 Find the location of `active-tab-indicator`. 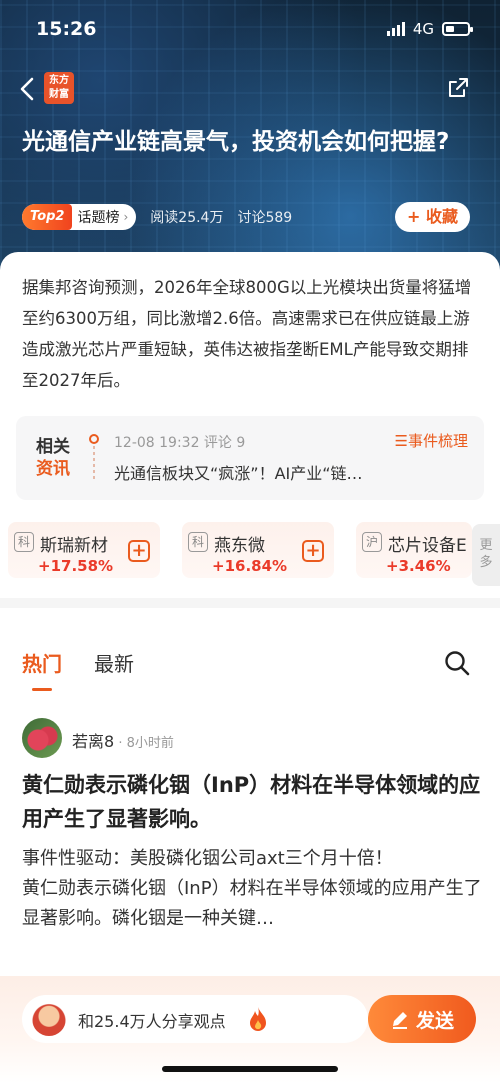

active-tab-indicator is located at coordinates (42, 689).